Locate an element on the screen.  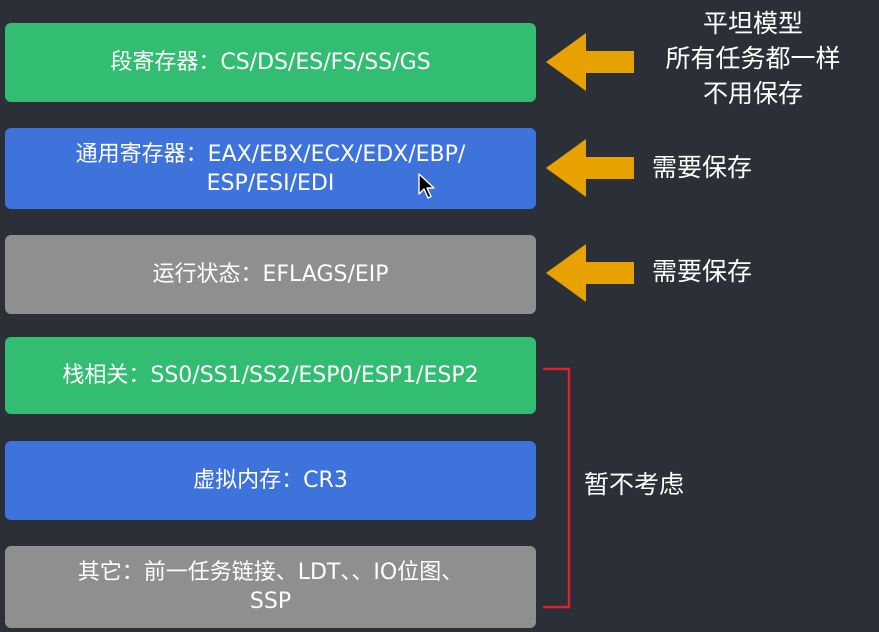
virtual-memory-label: 虚拟内存：CR3 is located at coordinates (270, 480).